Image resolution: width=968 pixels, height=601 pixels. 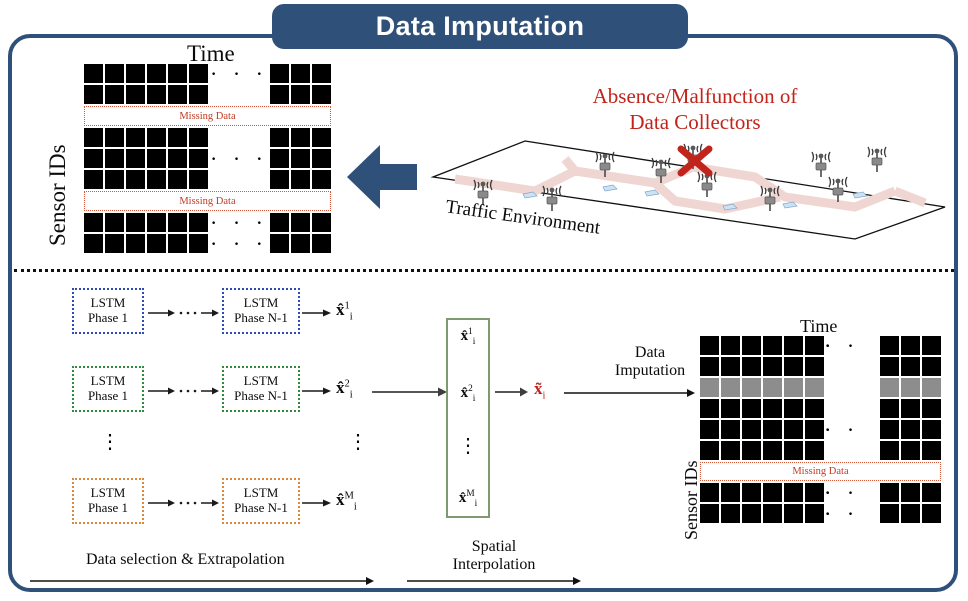 I want to click on spatial-interpolation-arrow, so click(x=494, y=583).